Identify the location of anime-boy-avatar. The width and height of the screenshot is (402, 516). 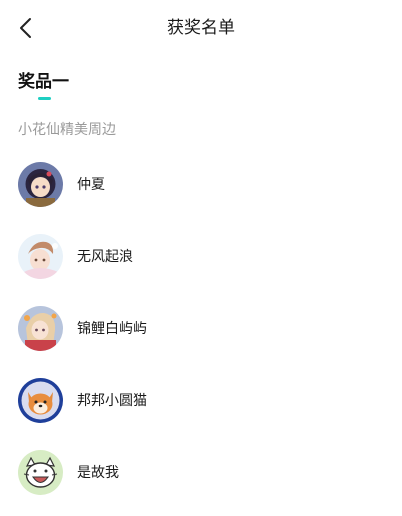
(40, 256).